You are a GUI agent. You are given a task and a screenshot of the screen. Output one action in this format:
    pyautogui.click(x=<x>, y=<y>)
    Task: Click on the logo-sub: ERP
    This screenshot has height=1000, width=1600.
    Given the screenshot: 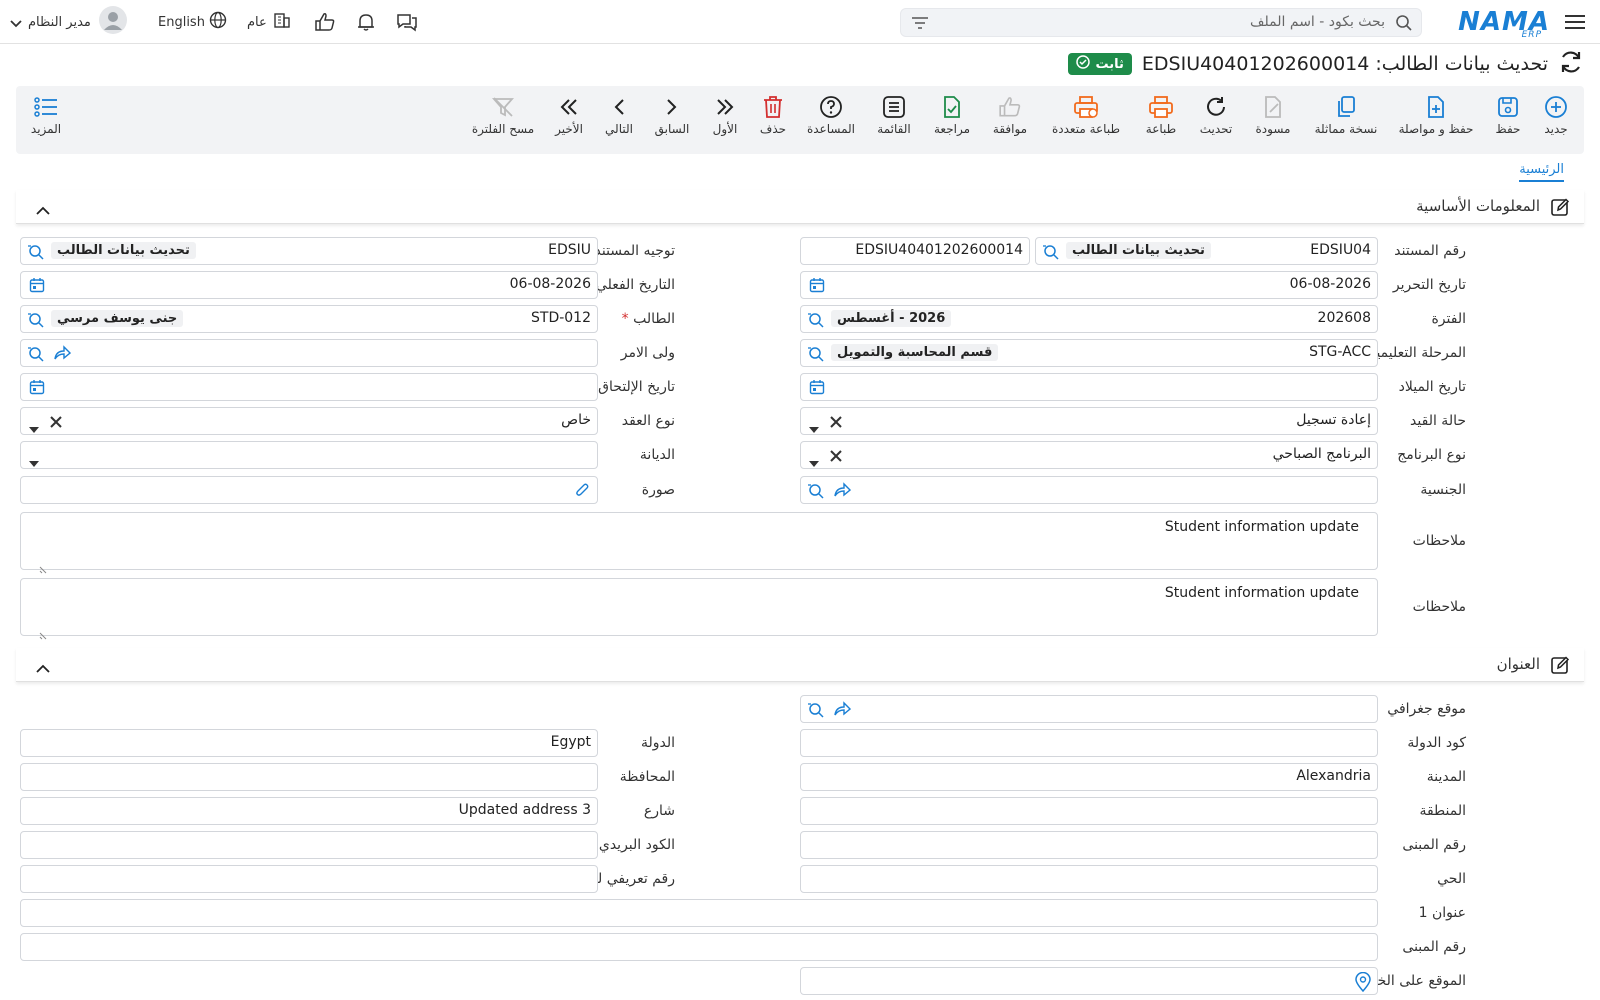 What is the action you would take?
    pyautogui.click(x=1531, y=35)
    